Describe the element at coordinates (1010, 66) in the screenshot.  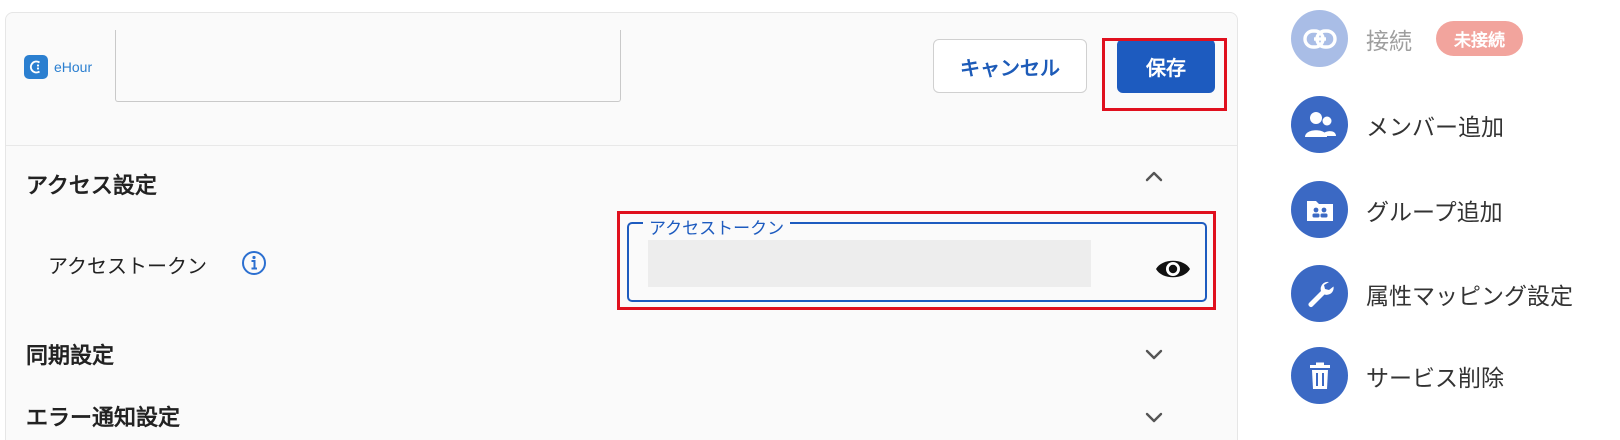
I see `cancel-button: キャンセル` at that location.